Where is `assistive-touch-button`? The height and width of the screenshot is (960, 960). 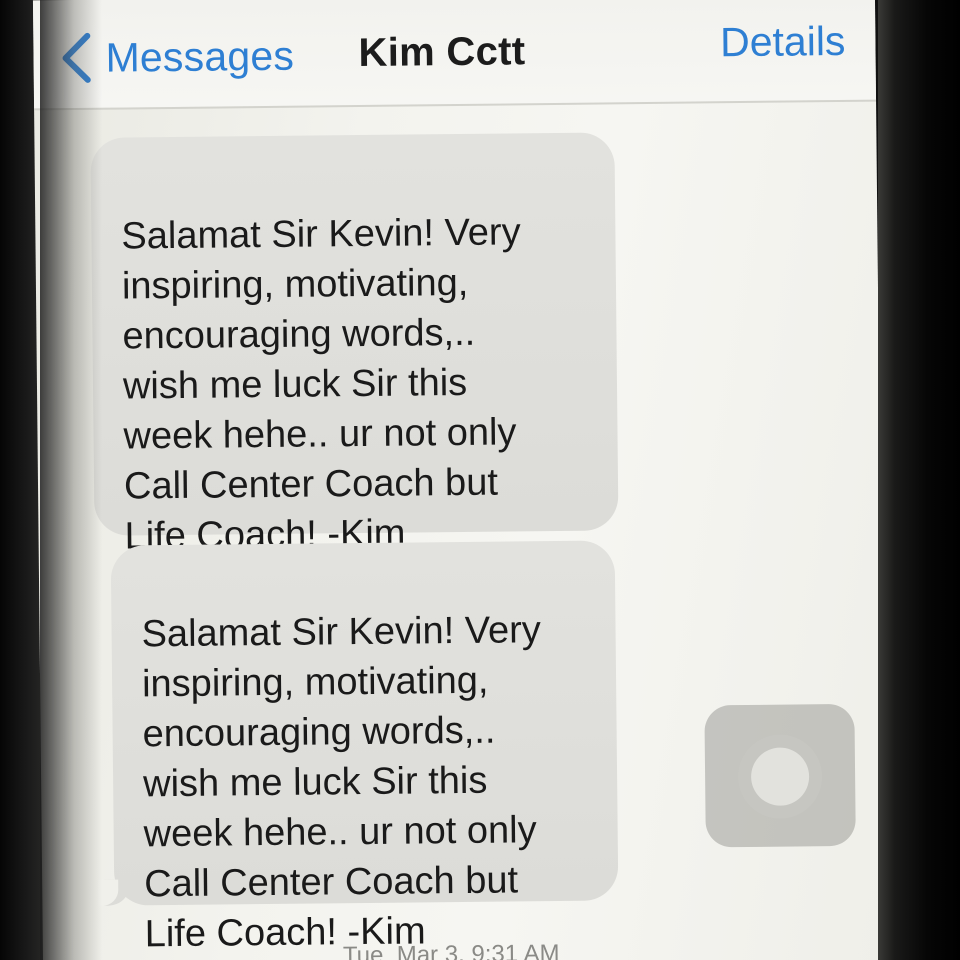 assistive-touch-button is located at coordinates (780, 775).